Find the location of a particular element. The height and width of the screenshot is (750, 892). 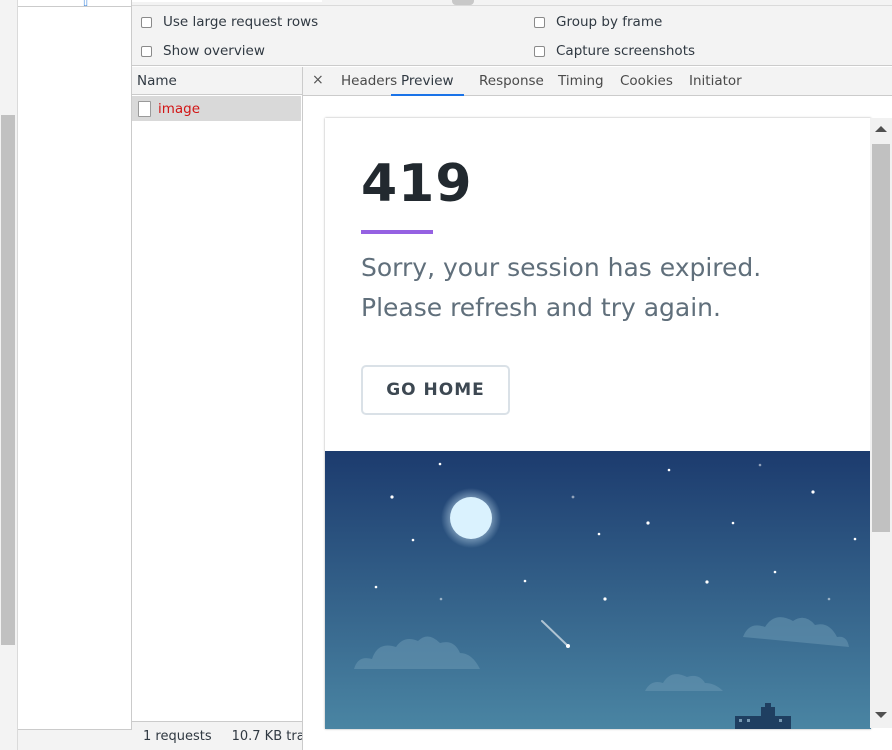

group-by-frame-setting: Group by frame is located at coordinates (598, 22).